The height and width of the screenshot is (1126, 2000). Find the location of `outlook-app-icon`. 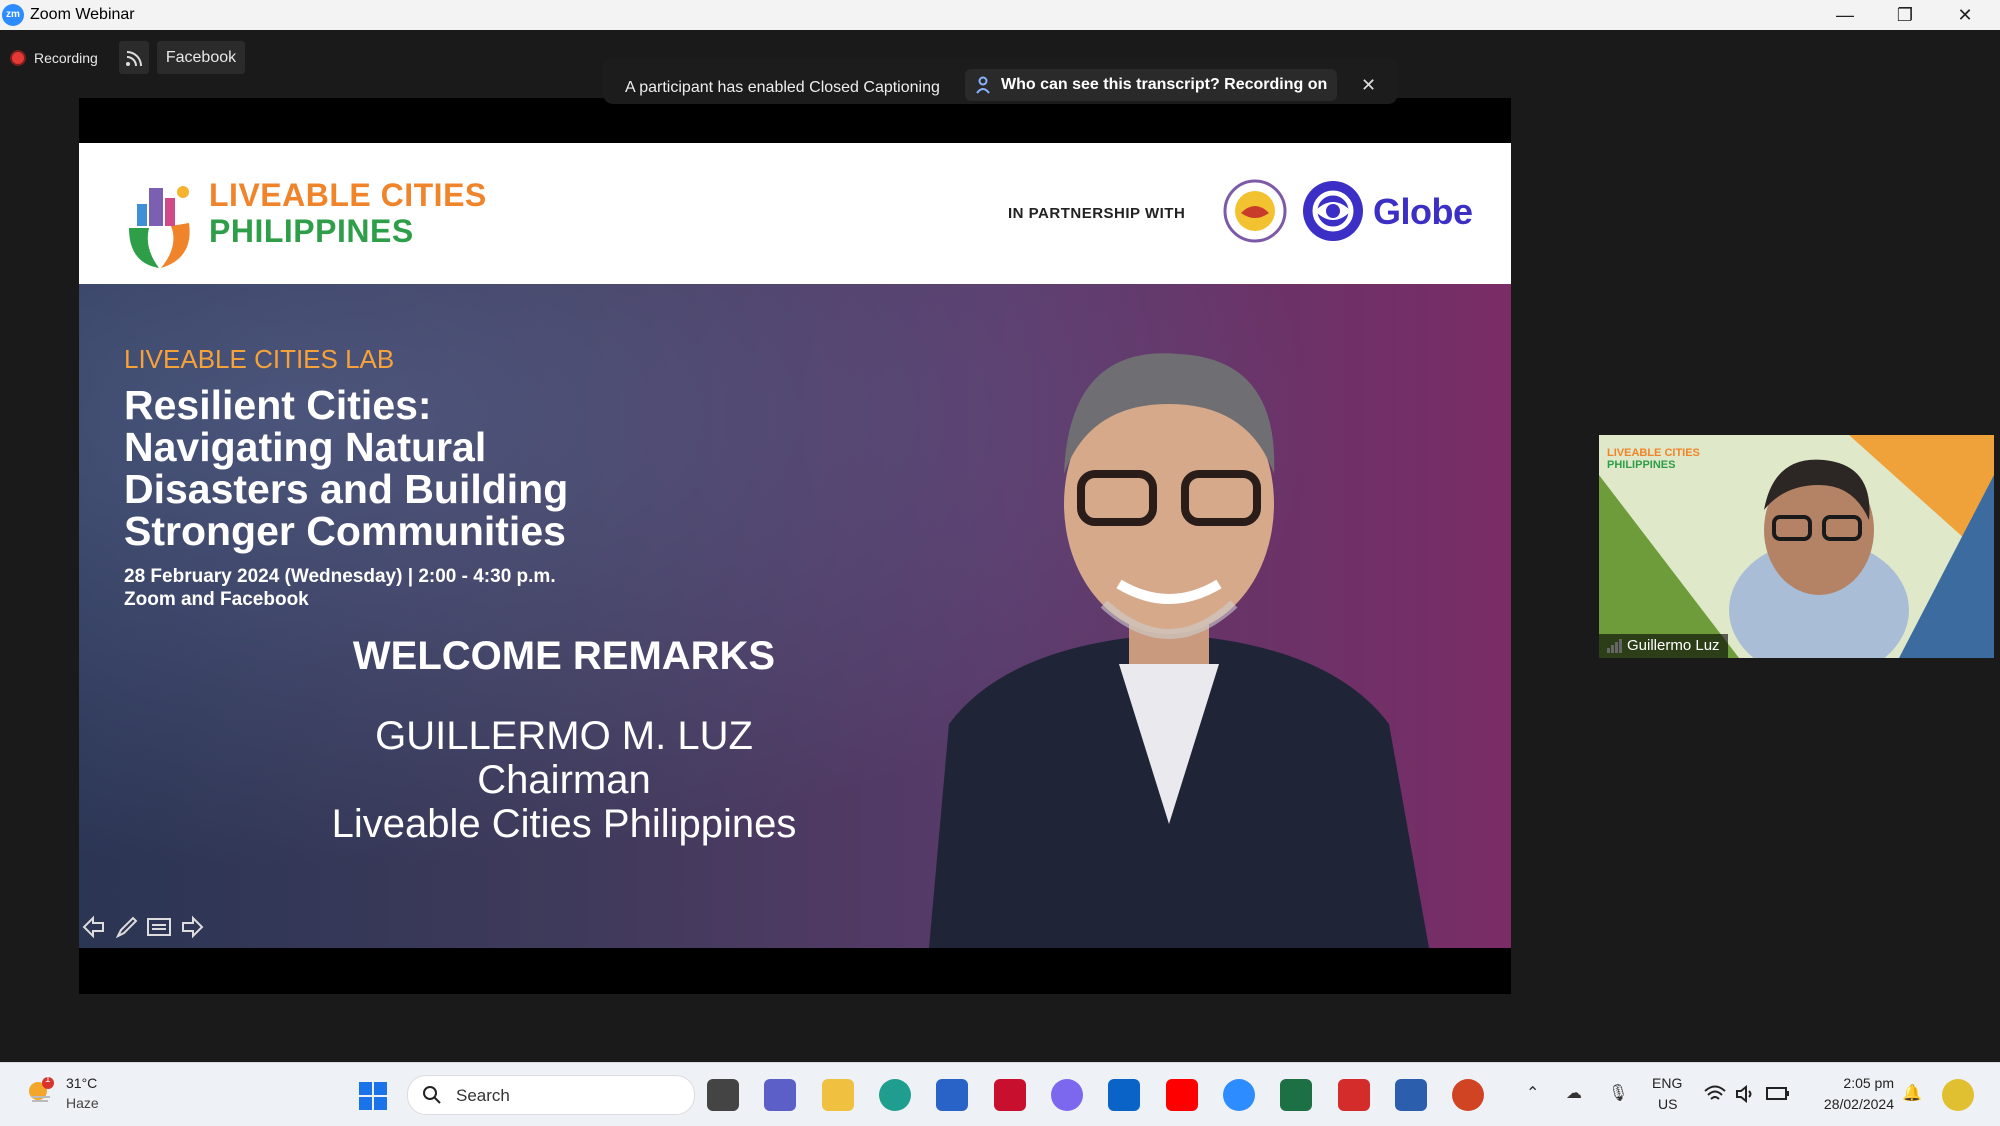

outlook-app-icon is located at coordinates (1124, 1095).